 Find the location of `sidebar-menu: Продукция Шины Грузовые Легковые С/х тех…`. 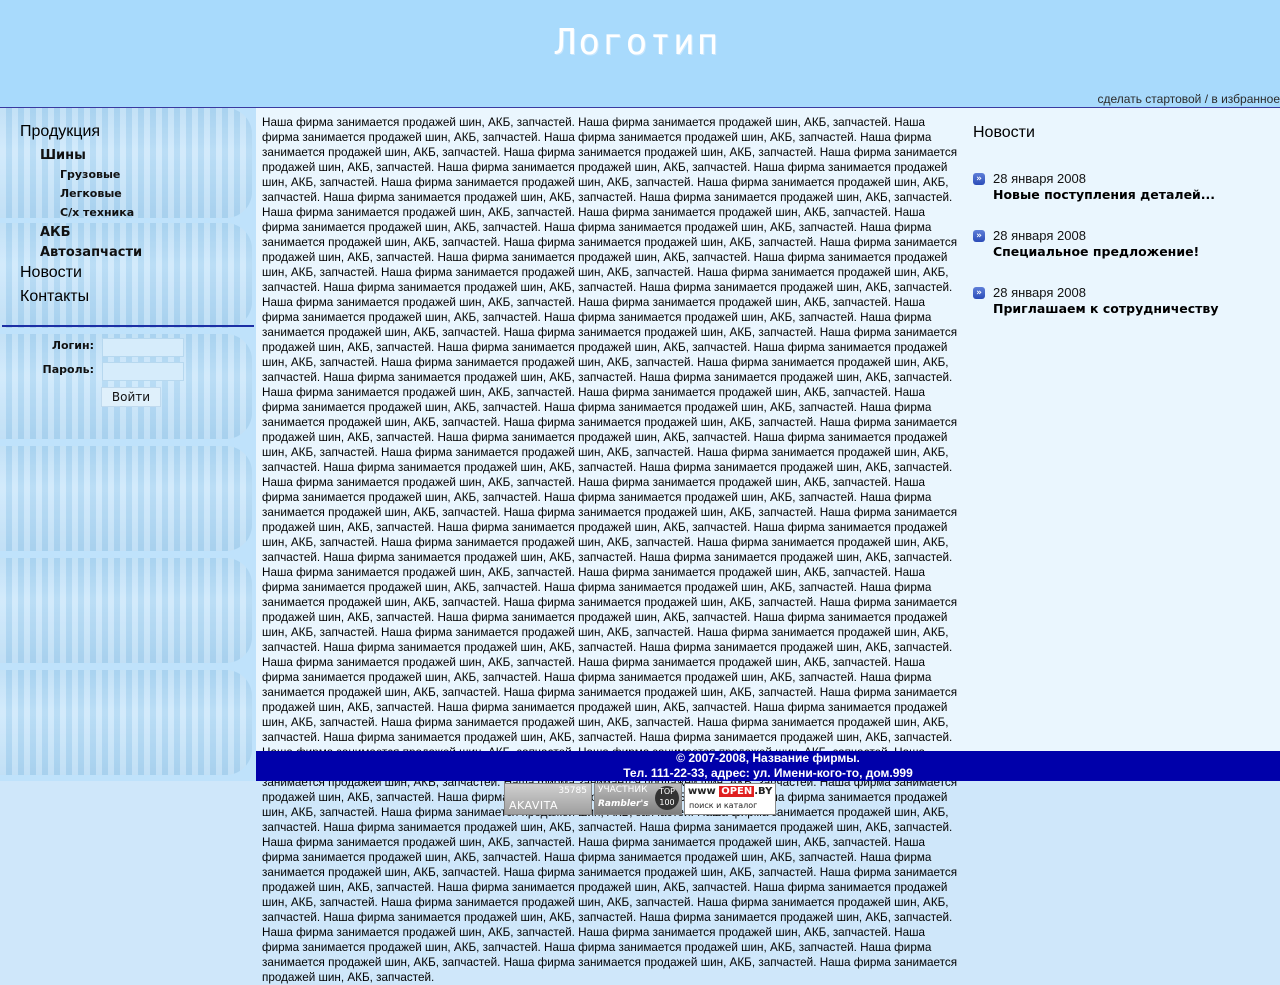

sidebar-menu: Продукция Шины Грузовые Легковые С/х тех… is located at coordinates (128, 206).